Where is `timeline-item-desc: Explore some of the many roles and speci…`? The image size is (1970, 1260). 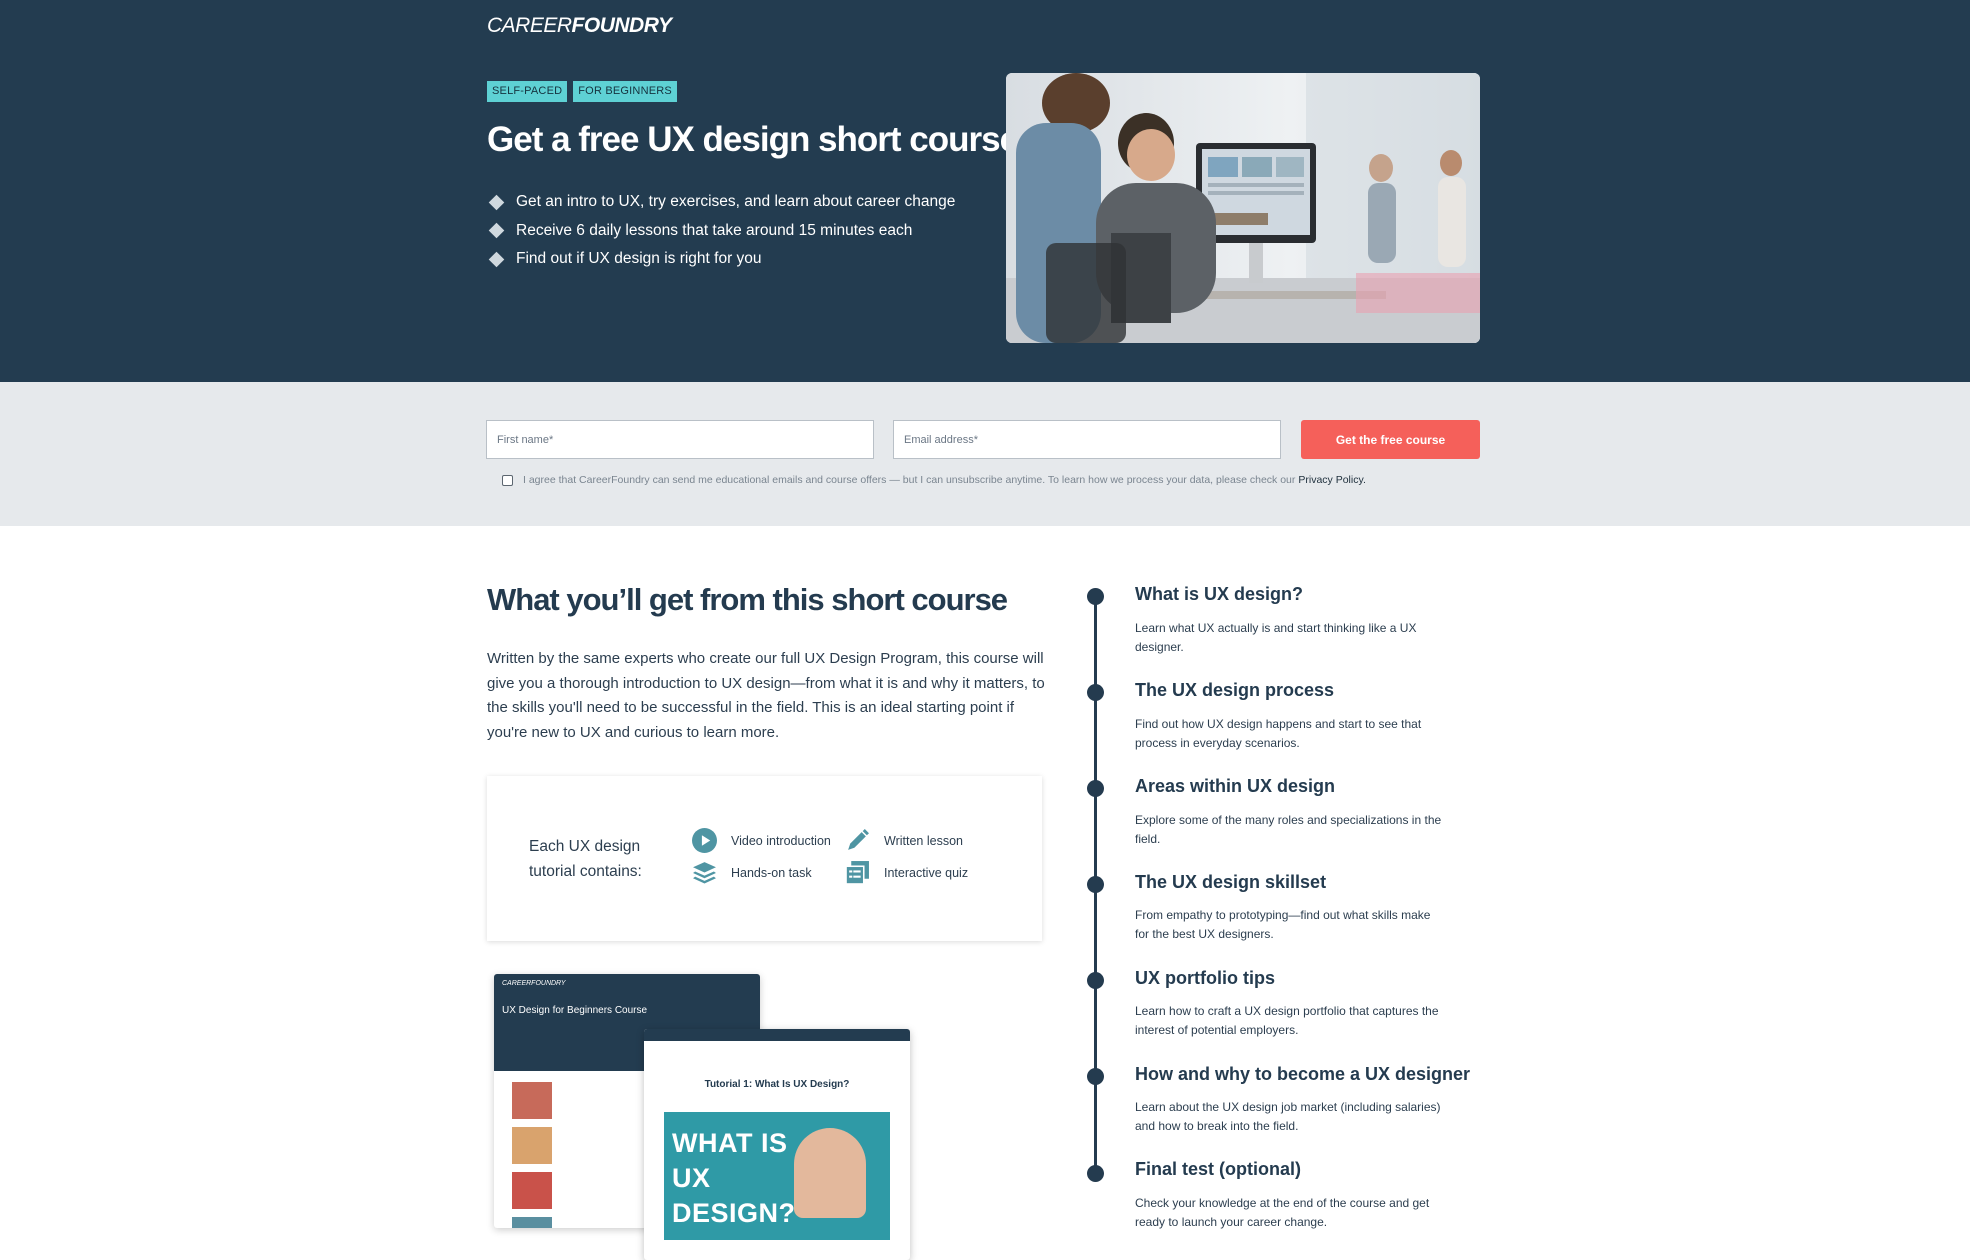 timeline-item-desc: Explore some of the many roles and speci… is located at coordinates (1288, 829).